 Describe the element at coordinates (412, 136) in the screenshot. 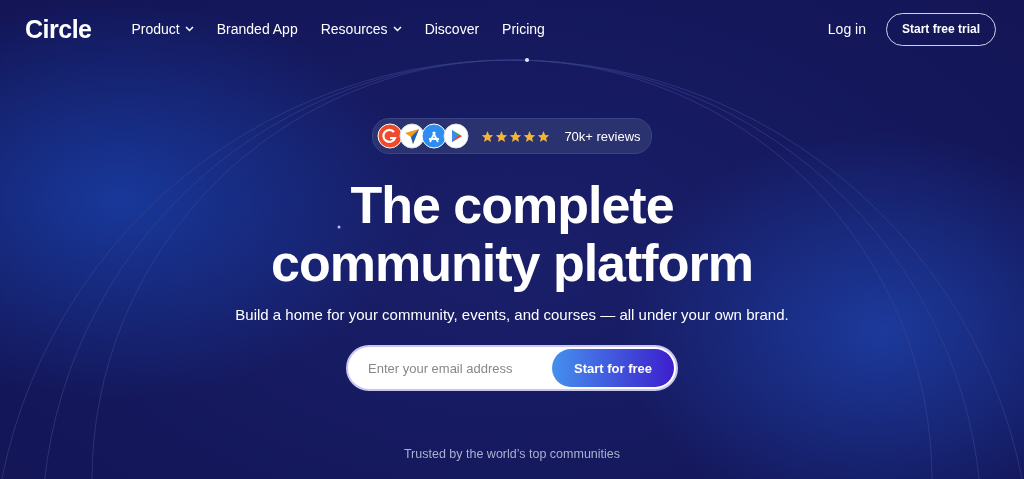

I see `paper-plane-icon` at that location.